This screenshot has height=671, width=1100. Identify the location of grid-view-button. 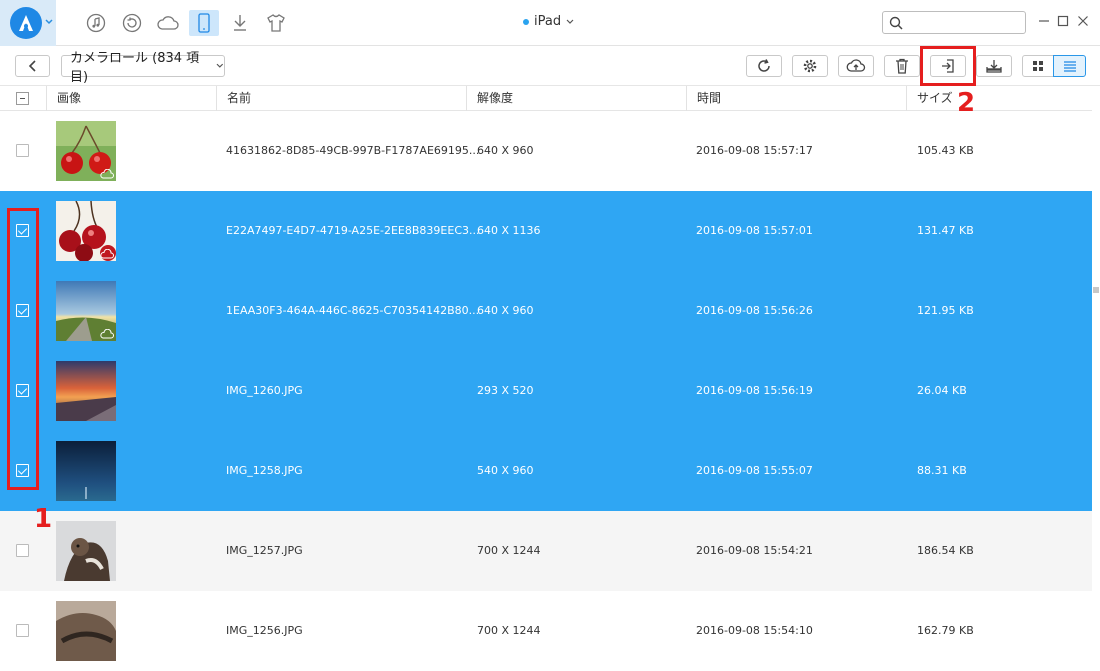
(1038, 66).